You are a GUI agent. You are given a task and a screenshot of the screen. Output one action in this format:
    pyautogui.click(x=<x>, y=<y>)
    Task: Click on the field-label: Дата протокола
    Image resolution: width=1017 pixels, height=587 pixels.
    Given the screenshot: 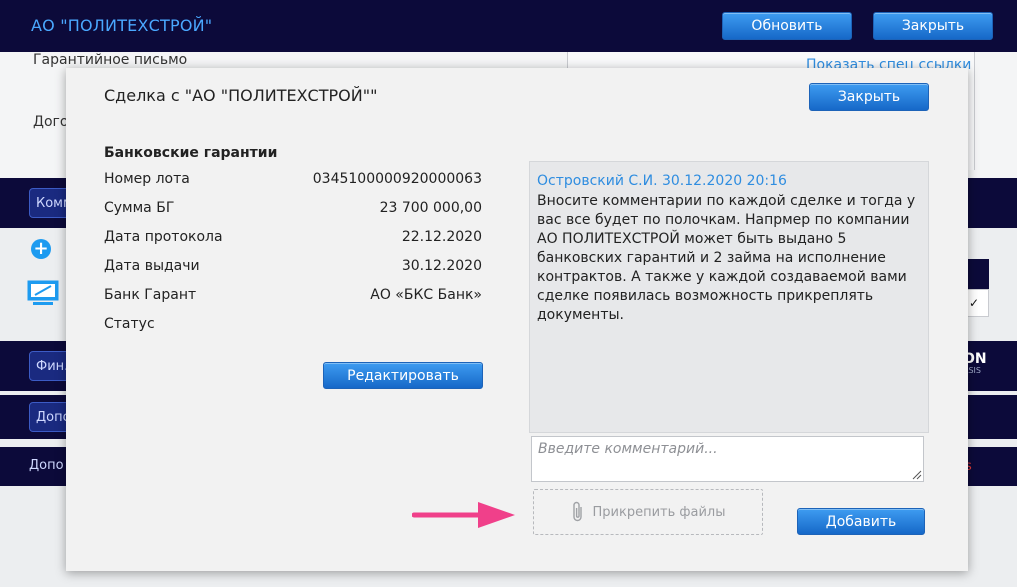 What is the action you would take?
    pyautogui.click(x=163, y=237)
    